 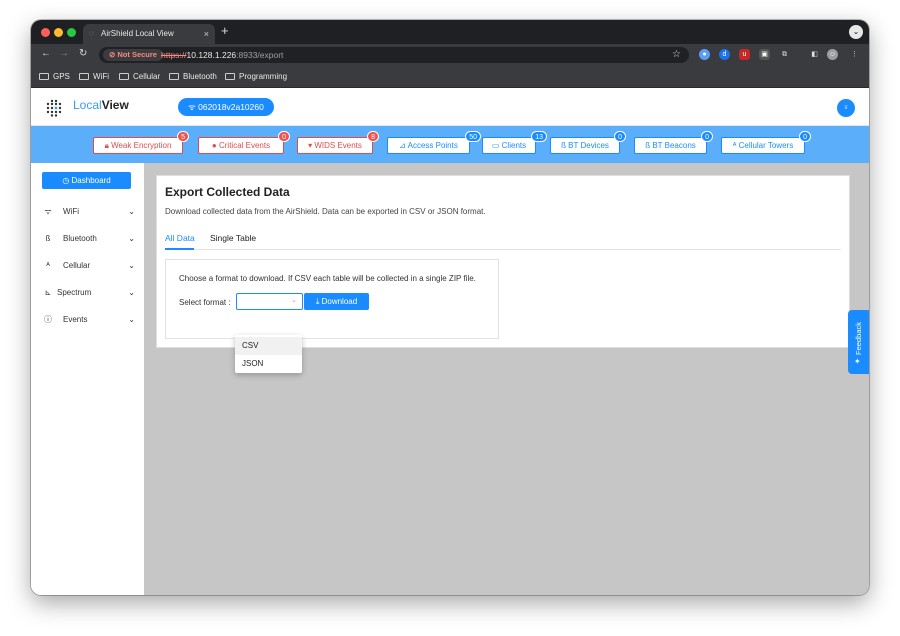 I want to click on profile-avatar-icon: ☺, so click(x=832, y=54).